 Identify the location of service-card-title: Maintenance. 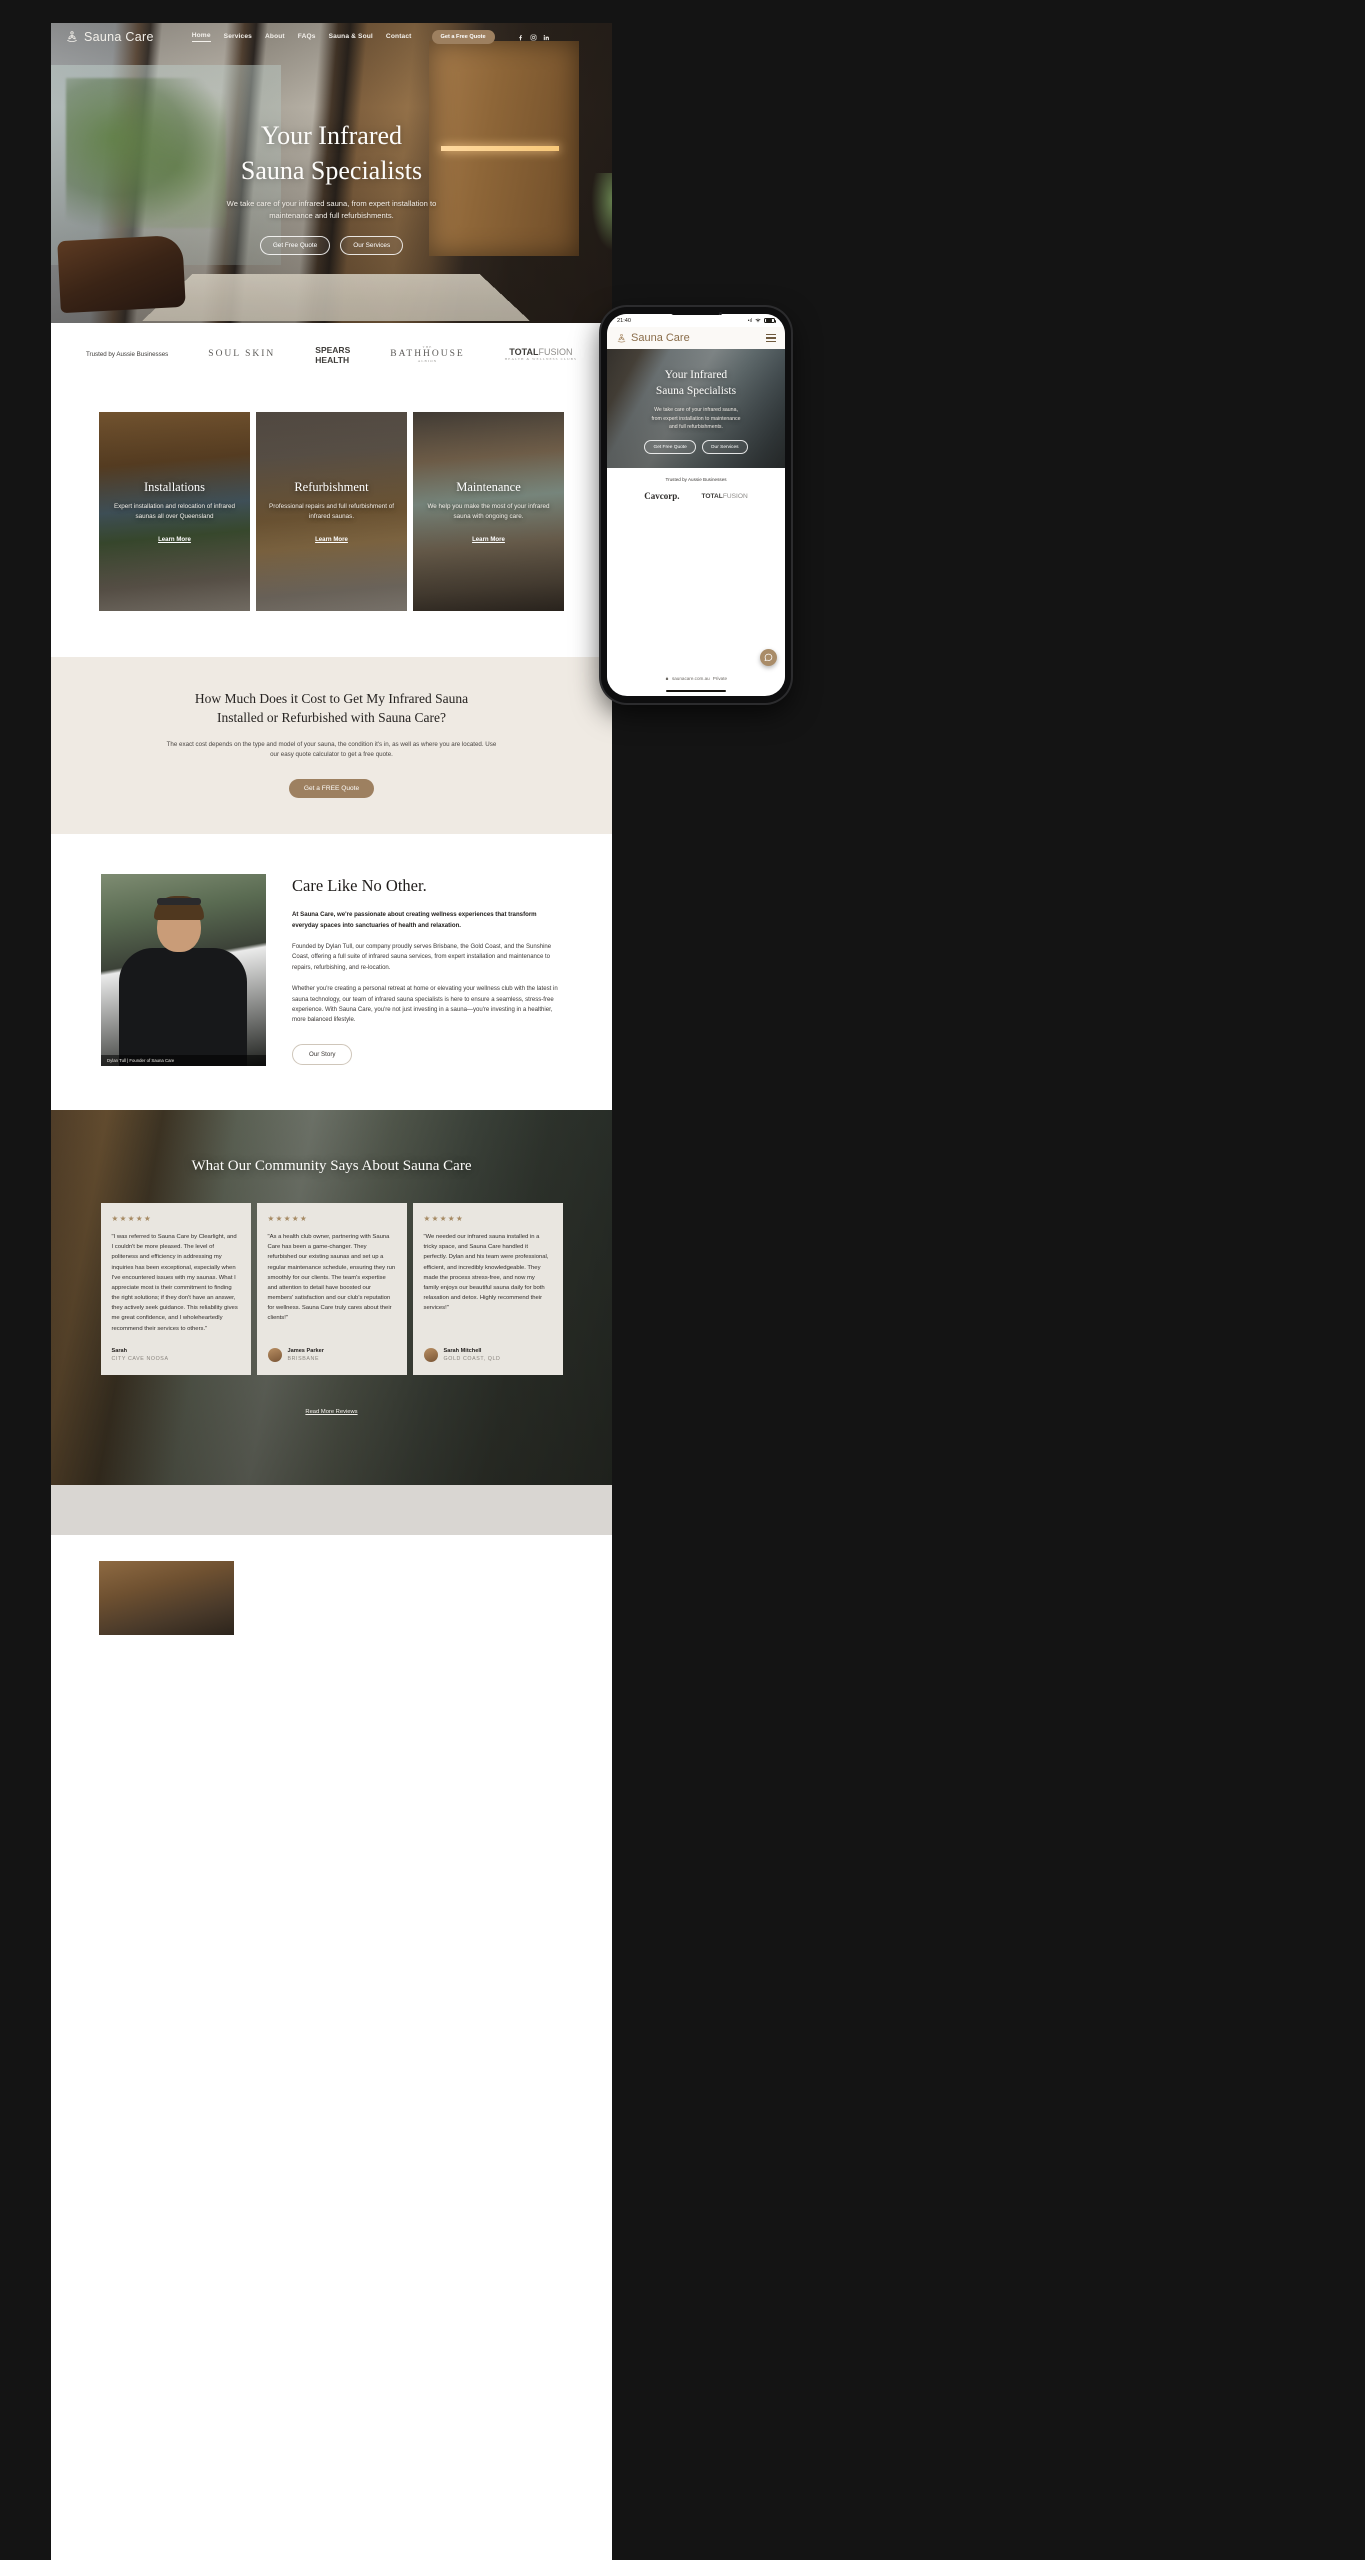
(488, 487).